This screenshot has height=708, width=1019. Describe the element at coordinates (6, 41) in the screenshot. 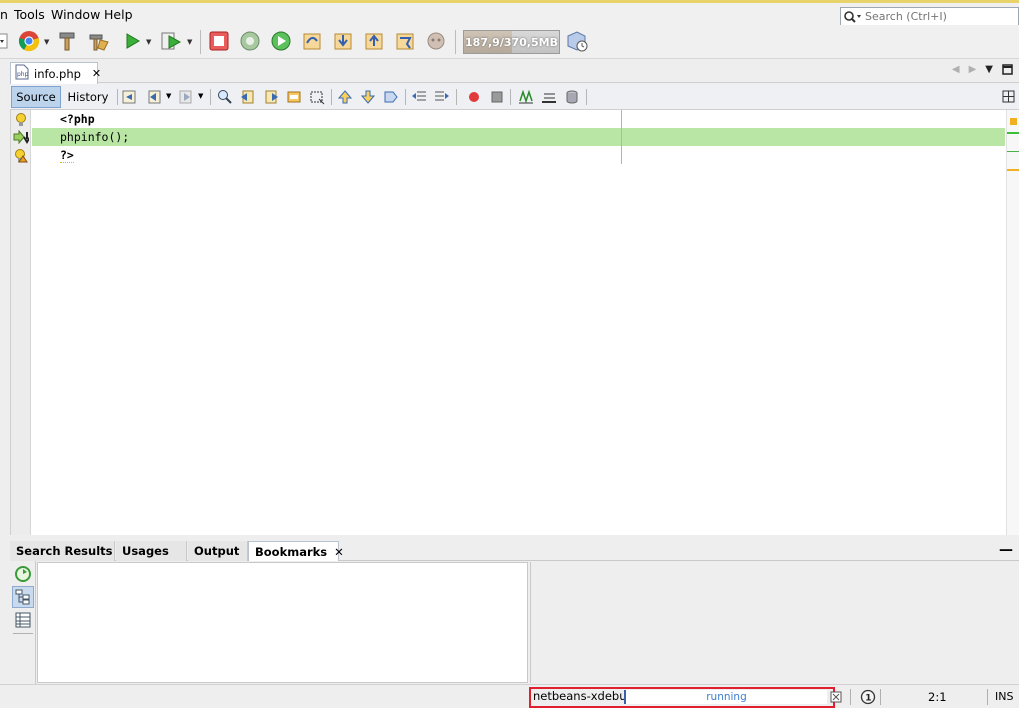

I see `chevron-down-icon` at that location.